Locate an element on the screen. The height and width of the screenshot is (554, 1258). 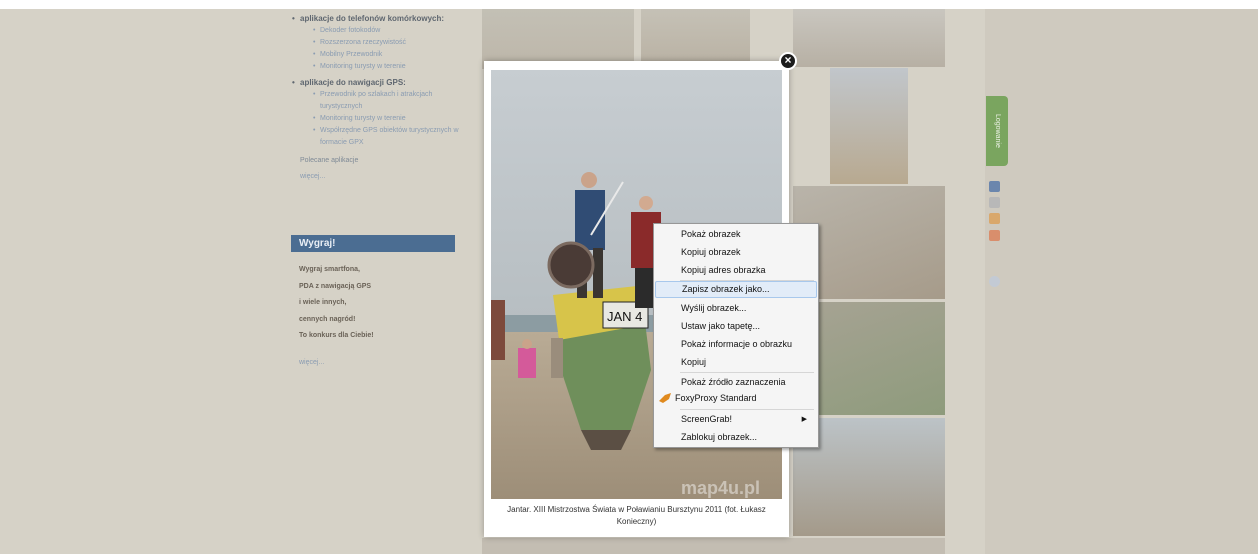
globe-icon is located at coordinates (994, 281).